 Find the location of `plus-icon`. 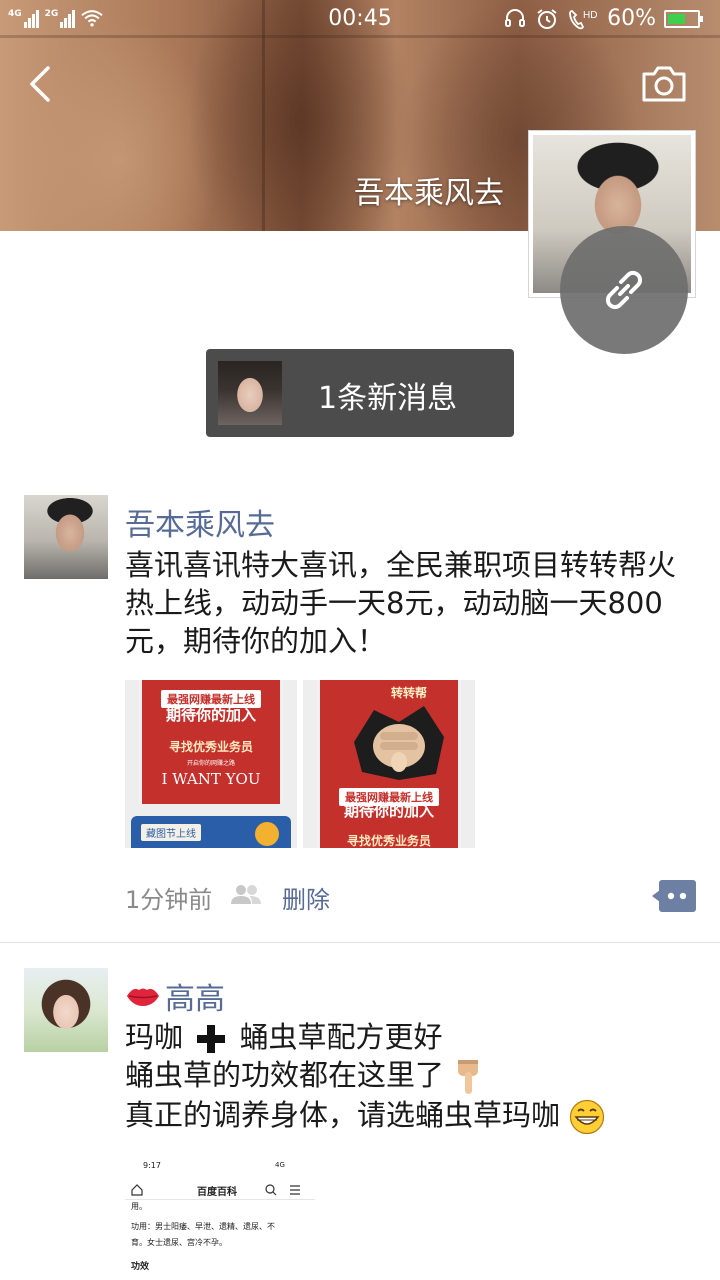

plus-icon is located at coordinates (211, 1039).